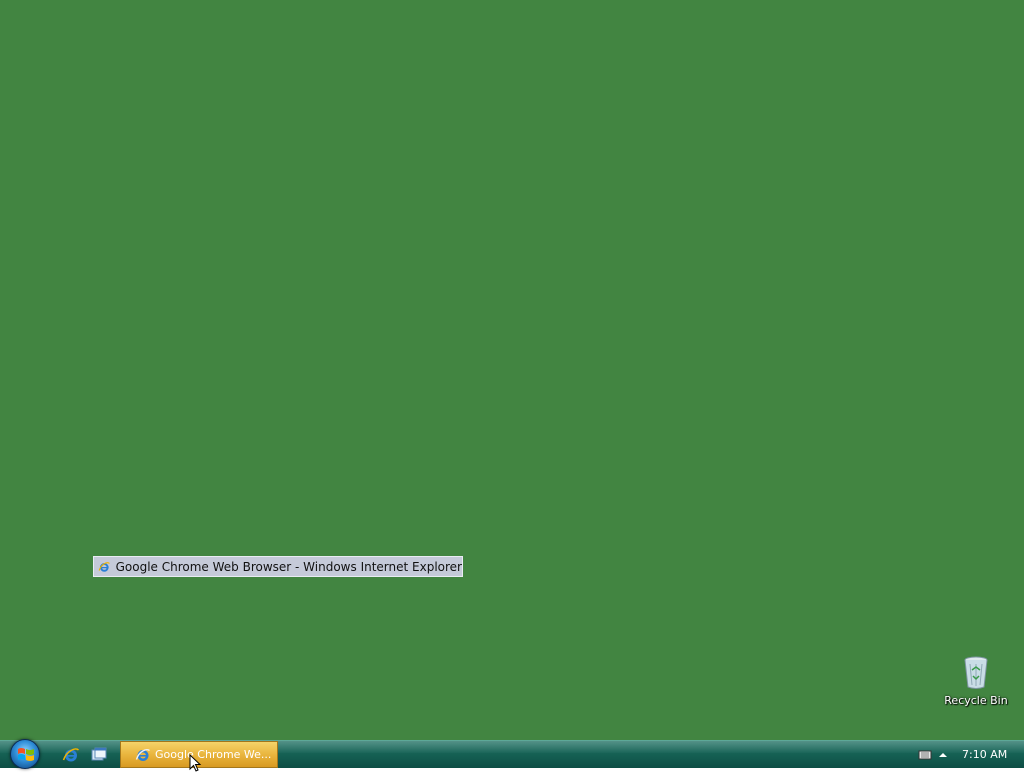  I want to click on start-button, so click(25, 754).